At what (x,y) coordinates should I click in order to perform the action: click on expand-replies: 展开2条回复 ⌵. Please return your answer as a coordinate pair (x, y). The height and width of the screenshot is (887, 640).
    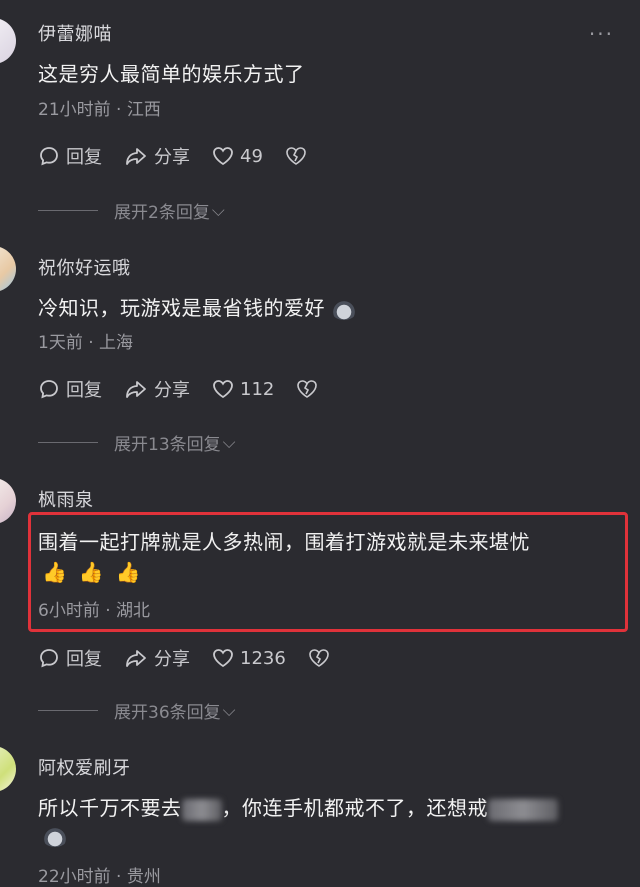
    Looking at the image, I should click on (131, 210).